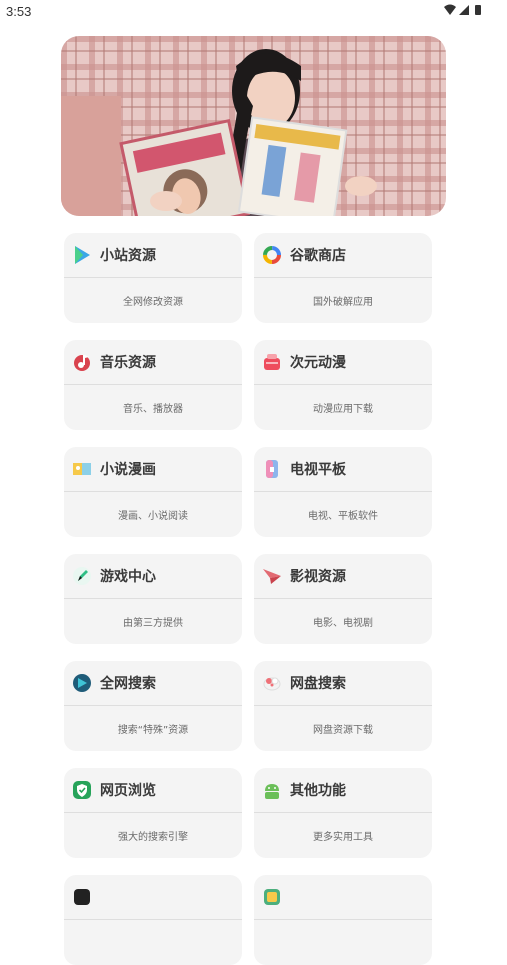 The height and width of the screenshot is (965, 507). I want to click on battery-icon, so click(478, 10).